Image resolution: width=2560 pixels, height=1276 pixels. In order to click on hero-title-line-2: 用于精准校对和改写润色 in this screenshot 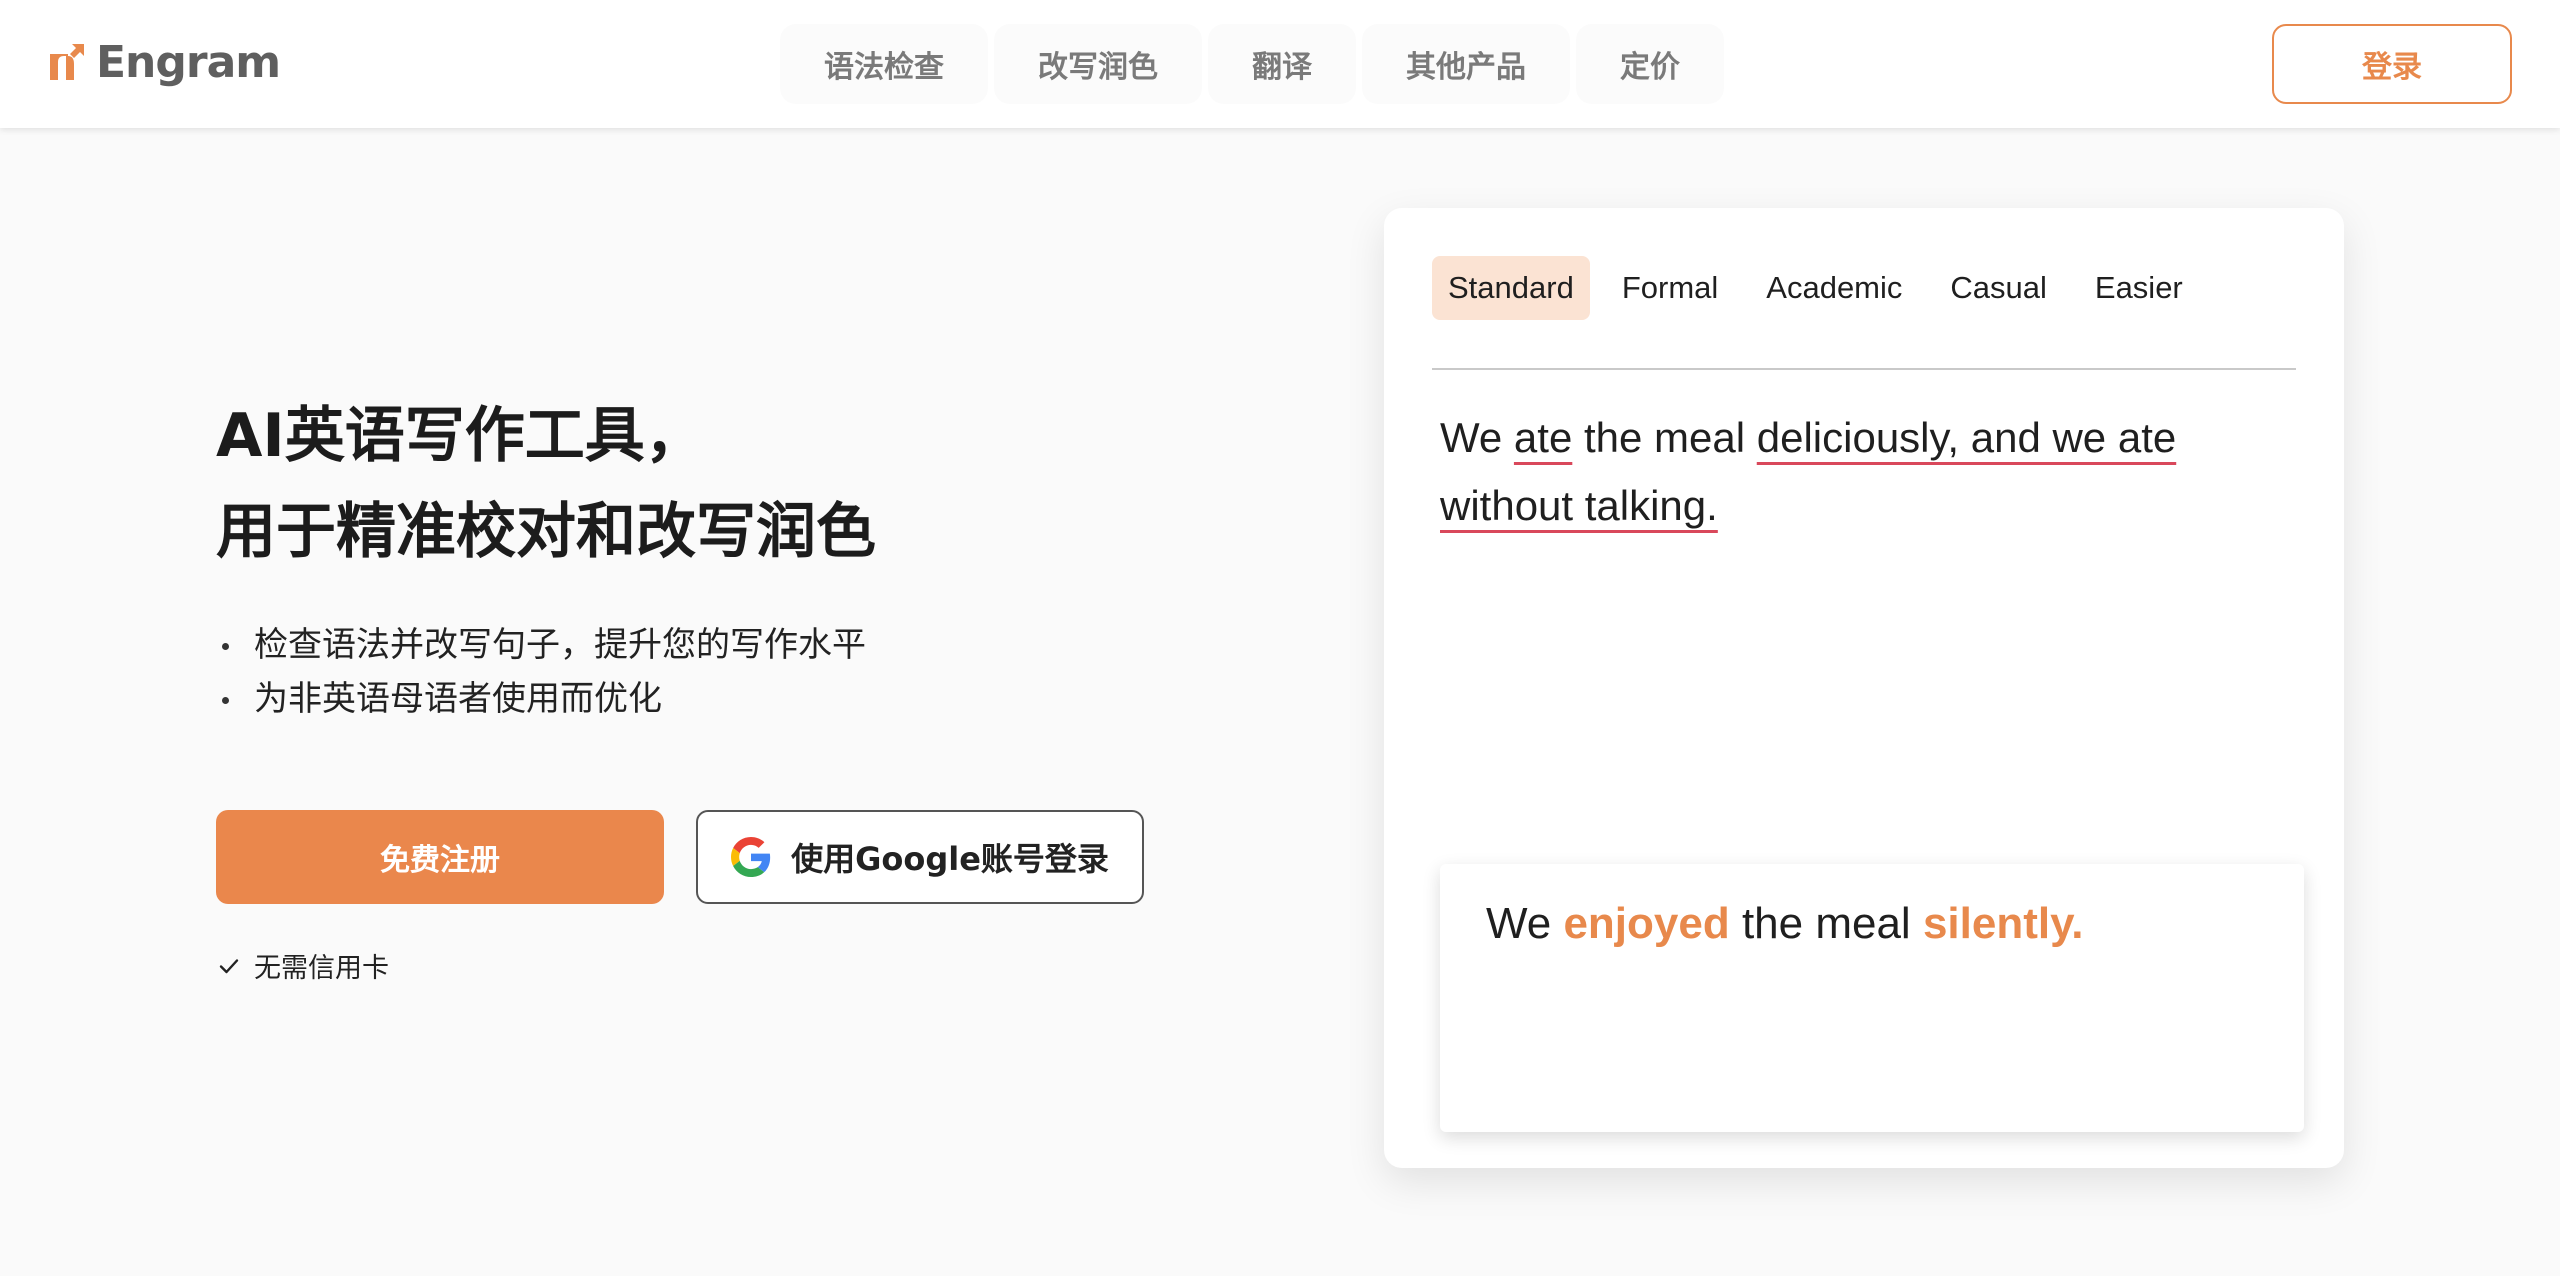, I will do `click(546, 532)`.